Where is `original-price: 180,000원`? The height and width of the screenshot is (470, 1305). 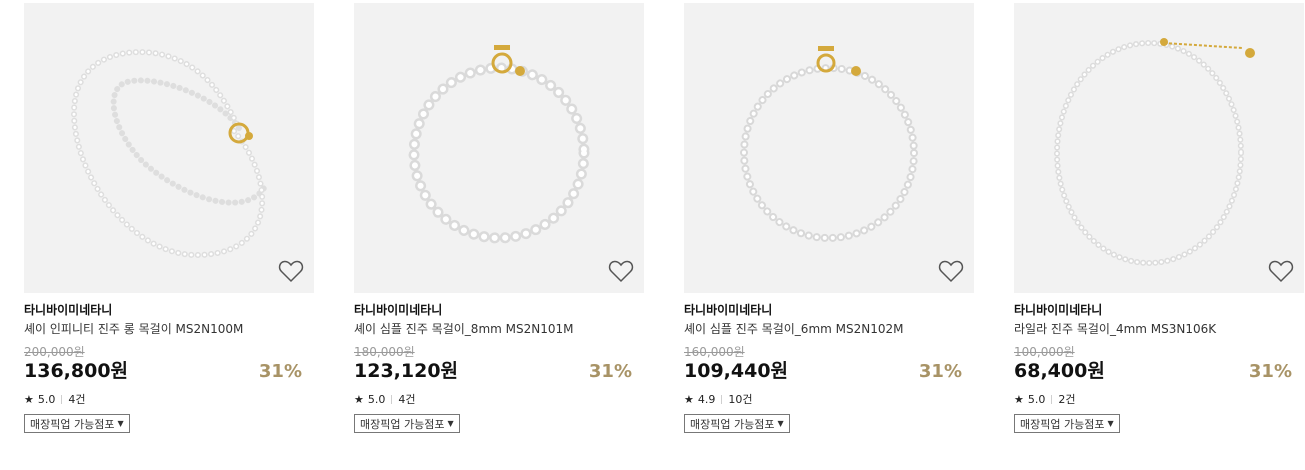 original-price: 180,000원 is located at coordinates (384, 352).